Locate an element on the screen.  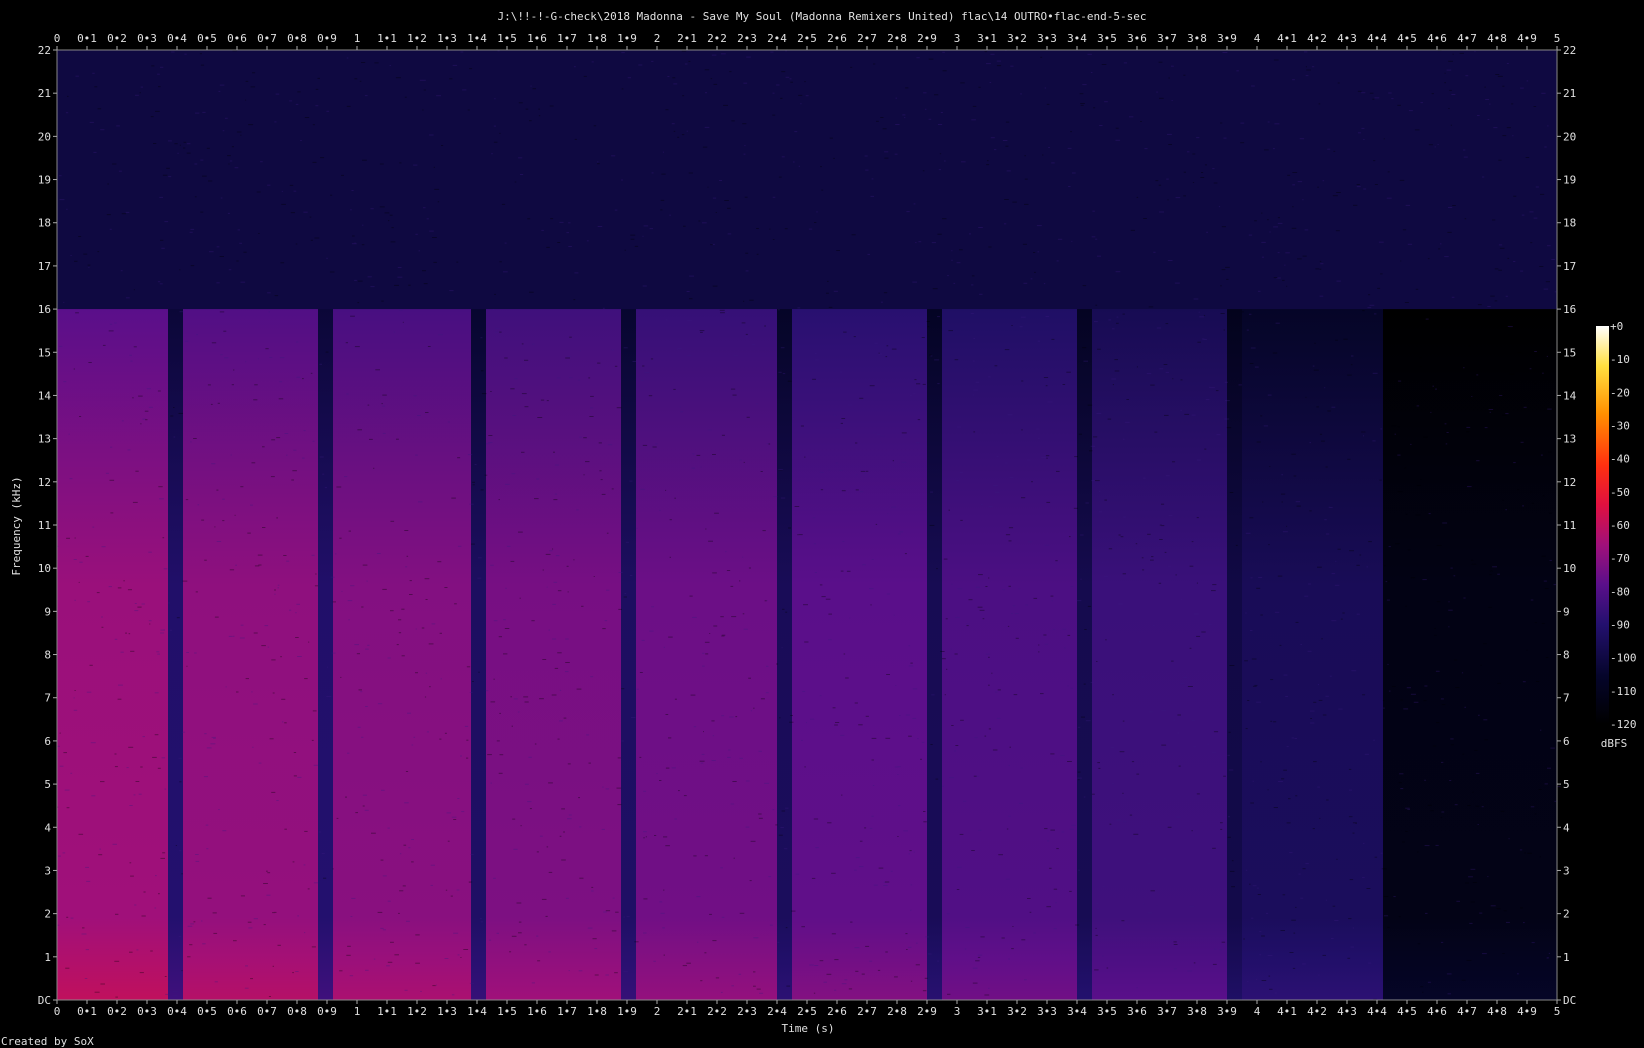
x-tick-label: 4•1 is located at coordinates (1287, 38).